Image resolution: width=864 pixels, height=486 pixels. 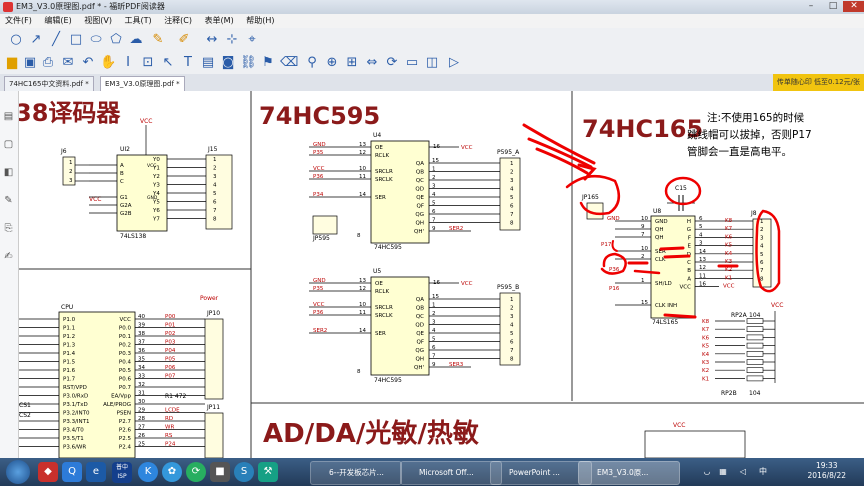 What do you see at coordinates (72, 472) in the screenshot?
I see `qq-icon: Q` at bounding box center [72, 472].